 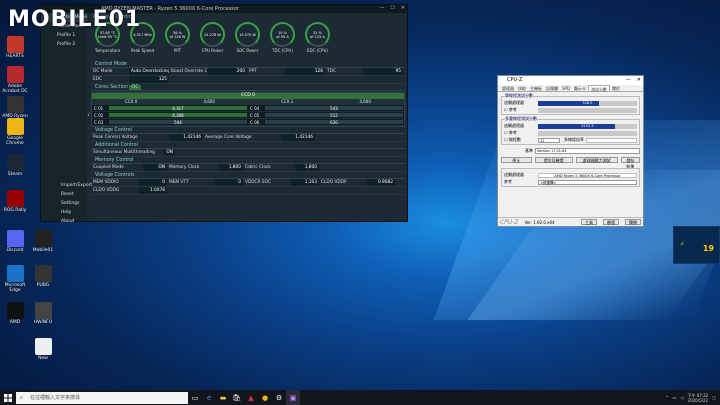 I want to click on desktop-icon: HWiNFO, so click(x=43, y=313).